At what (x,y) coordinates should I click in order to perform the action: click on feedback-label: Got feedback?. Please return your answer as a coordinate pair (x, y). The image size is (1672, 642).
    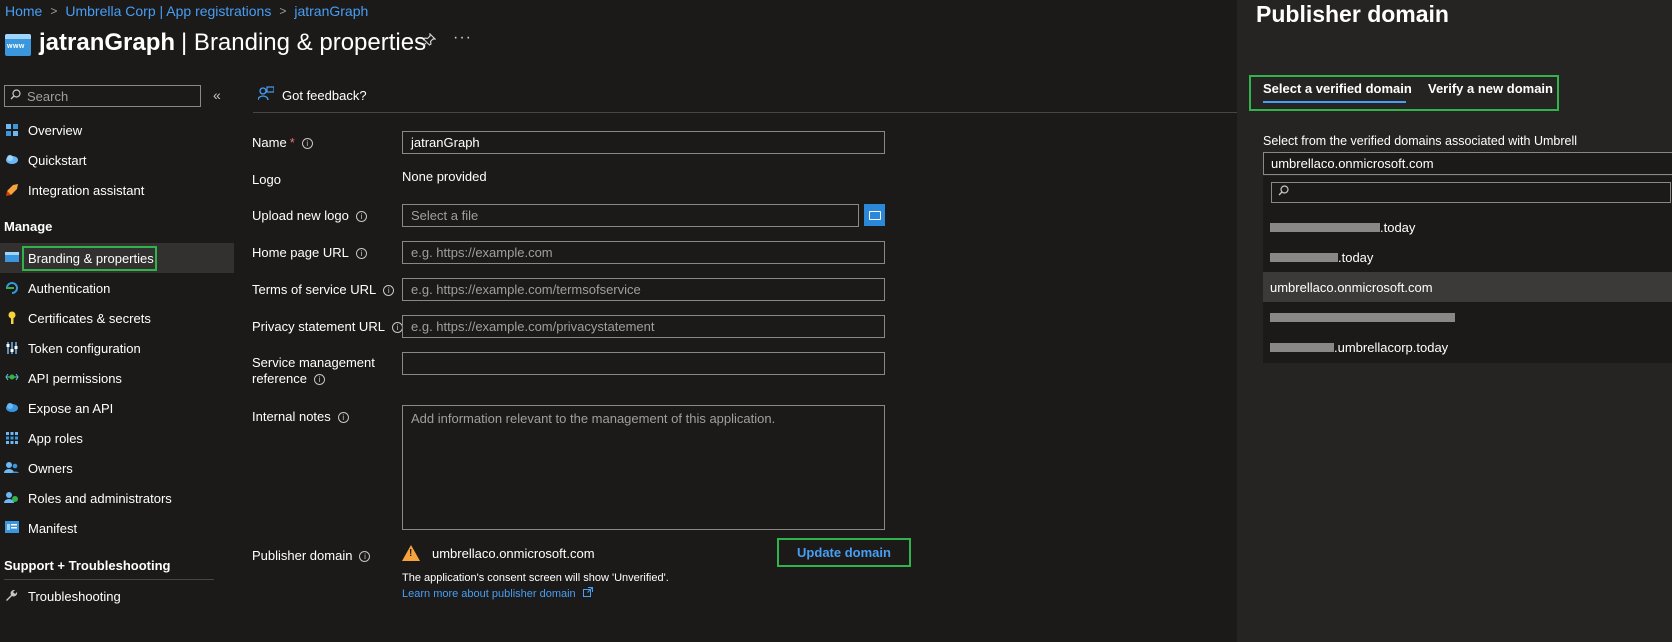
    Looking at the image, I should click on (324, 95).